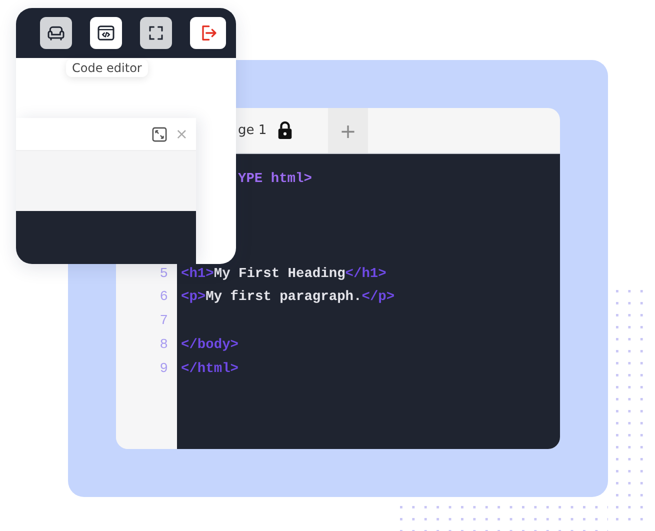  Describe the element at coordinates (164, 369) in the screenshot. I see `line-number: 9` at that location.